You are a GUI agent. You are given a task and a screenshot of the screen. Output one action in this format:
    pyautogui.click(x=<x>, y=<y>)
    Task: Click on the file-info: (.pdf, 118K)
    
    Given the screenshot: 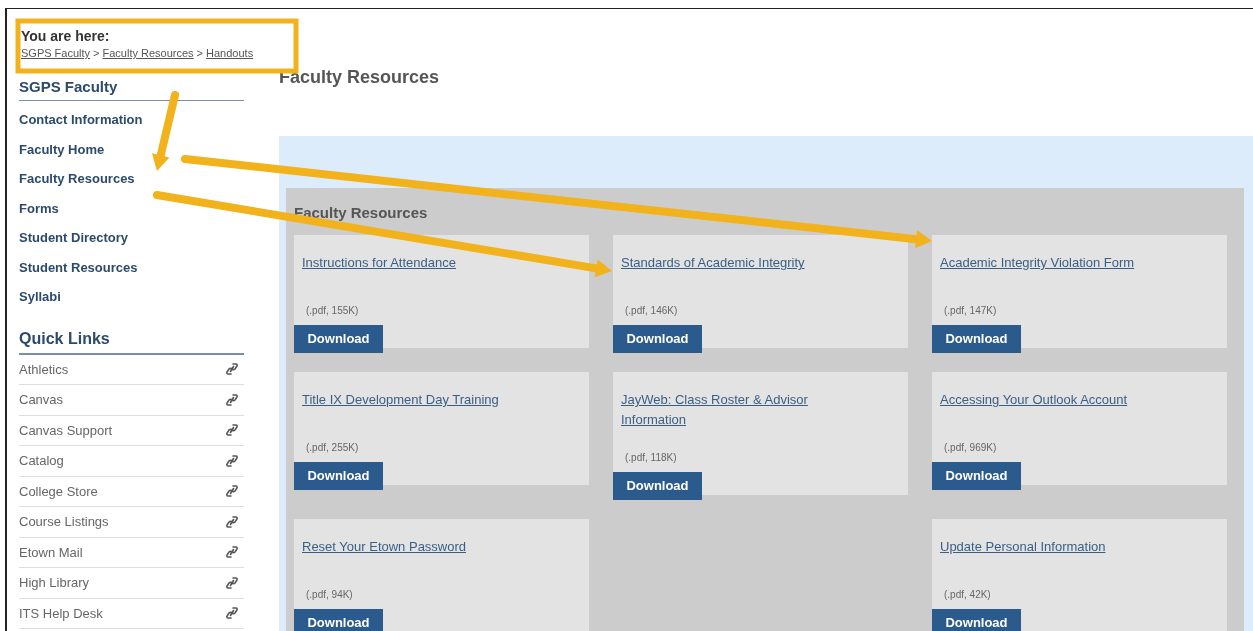 What is the action you would take?
    pyautogui.click(x=651, y=458)
    